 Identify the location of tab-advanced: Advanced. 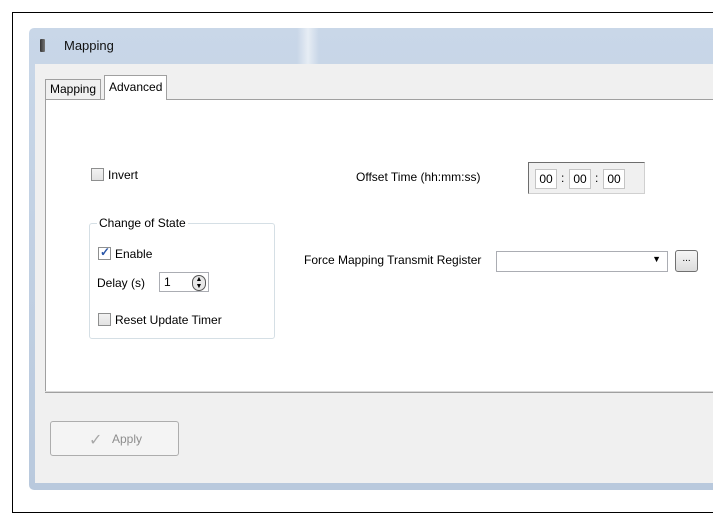
(136, 87).